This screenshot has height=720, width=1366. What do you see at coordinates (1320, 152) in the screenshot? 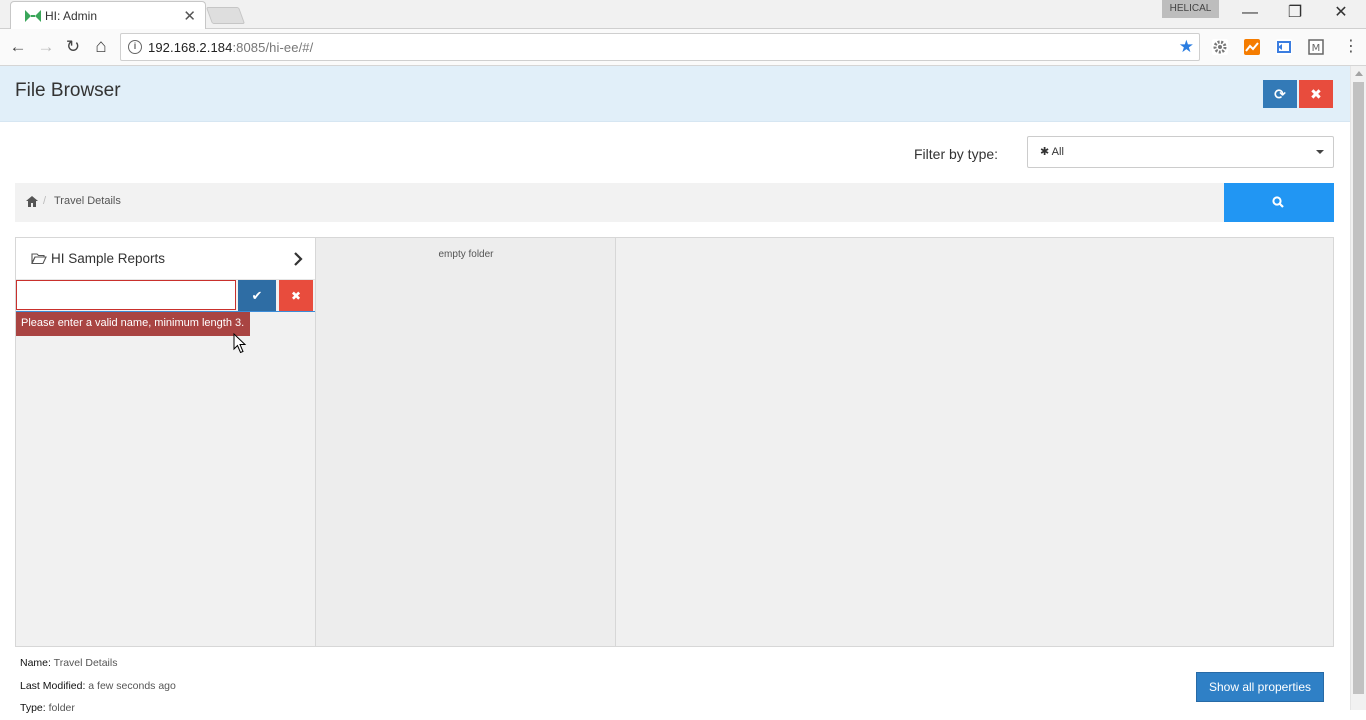
I see `caret-down-icon` at bounding box center [1320, 152].